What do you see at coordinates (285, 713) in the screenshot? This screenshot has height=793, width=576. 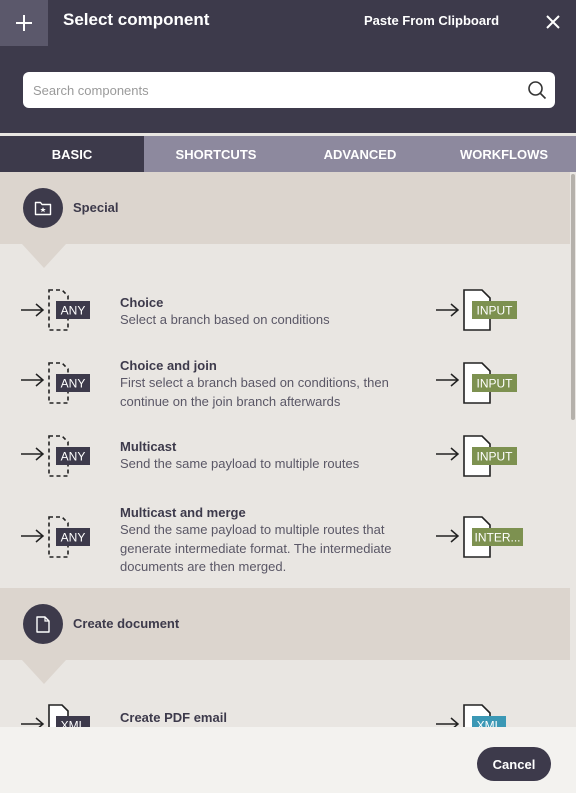 I see `component-item-create-pdf-email: XML Create PDF email XML` at bounding box center [285, 713].